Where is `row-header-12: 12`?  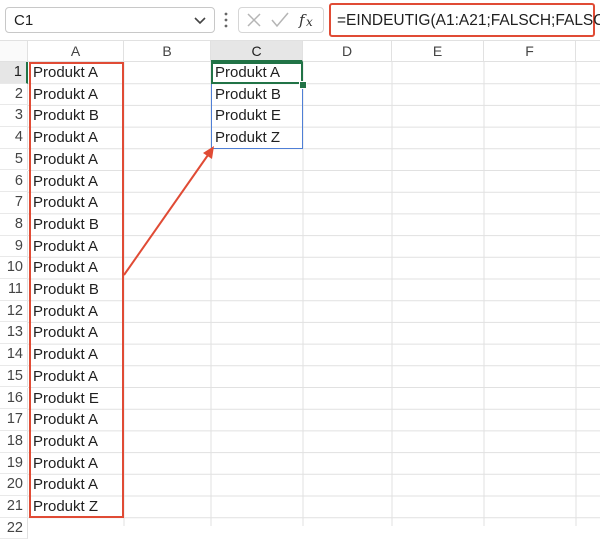
row-header-12: 12 is located at coordinates (14, 311).